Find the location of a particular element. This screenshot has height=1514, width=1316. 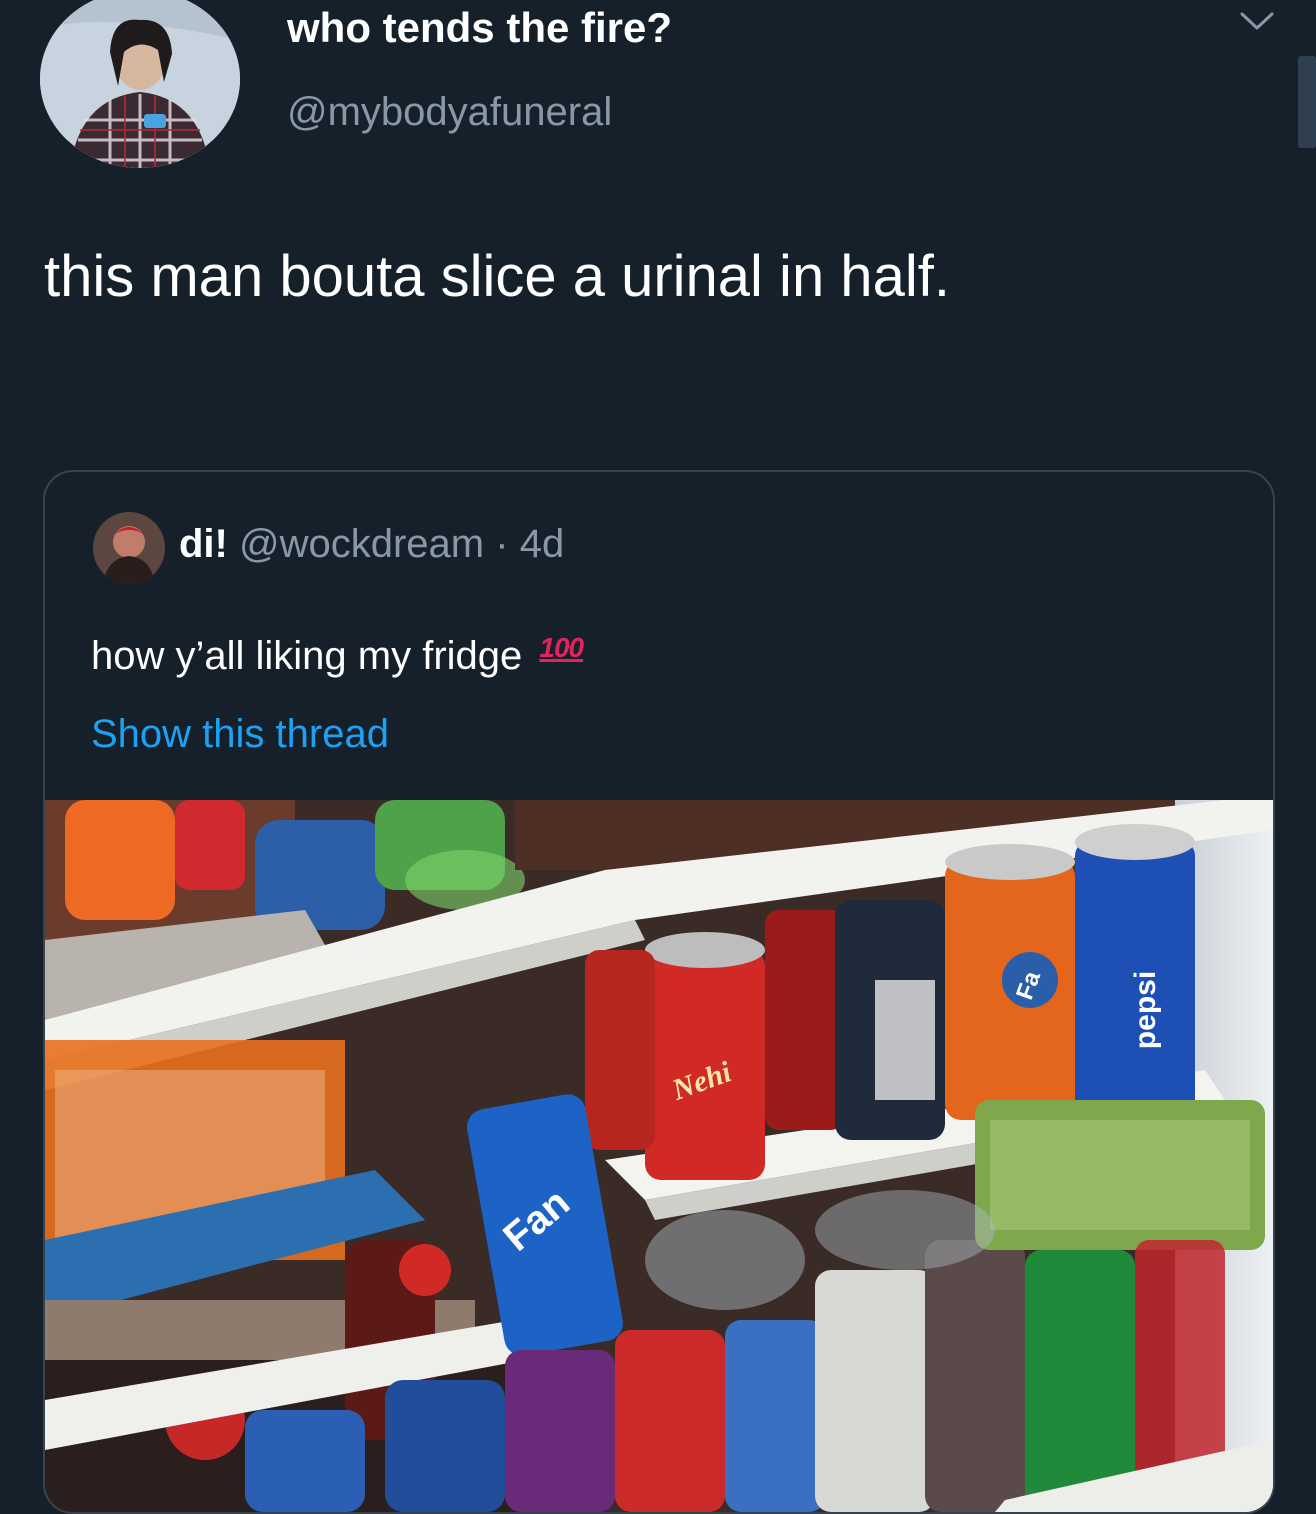

quoted-tweet-header: di! @wockdream · 4d is located at coordinates (371, 544).